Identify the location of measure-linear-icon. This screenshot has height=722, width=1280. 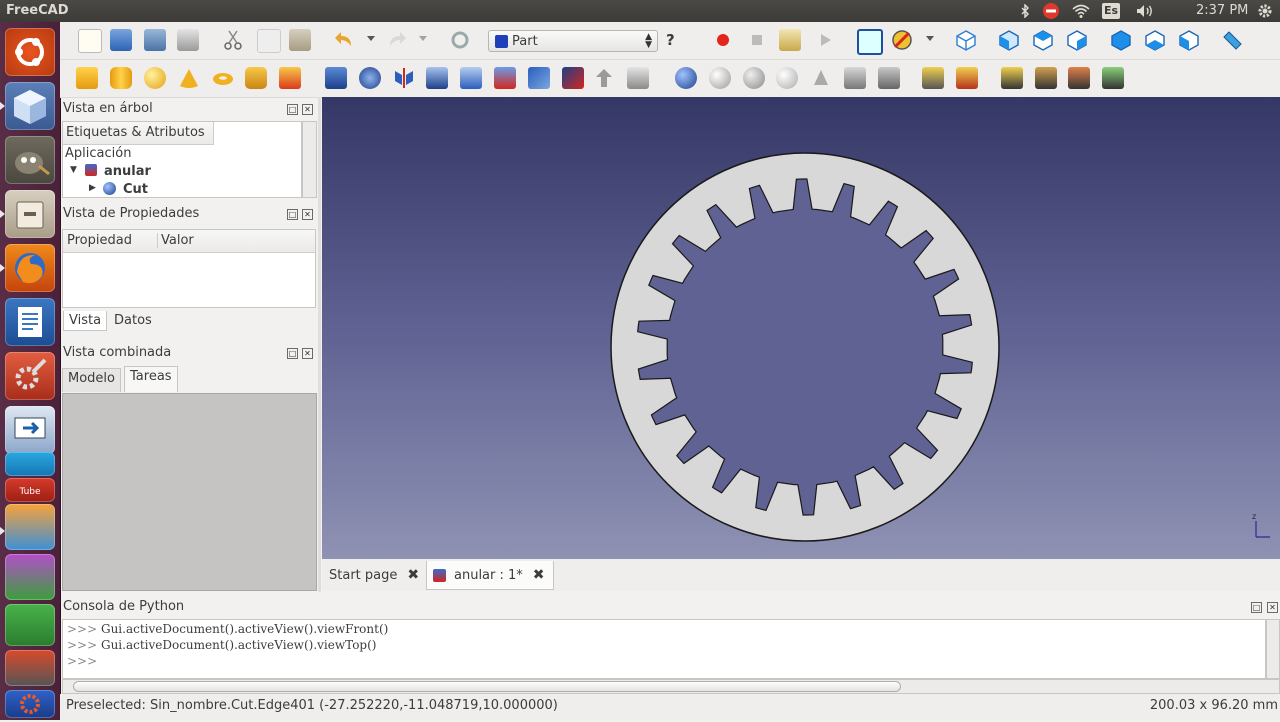
(1012, 78).